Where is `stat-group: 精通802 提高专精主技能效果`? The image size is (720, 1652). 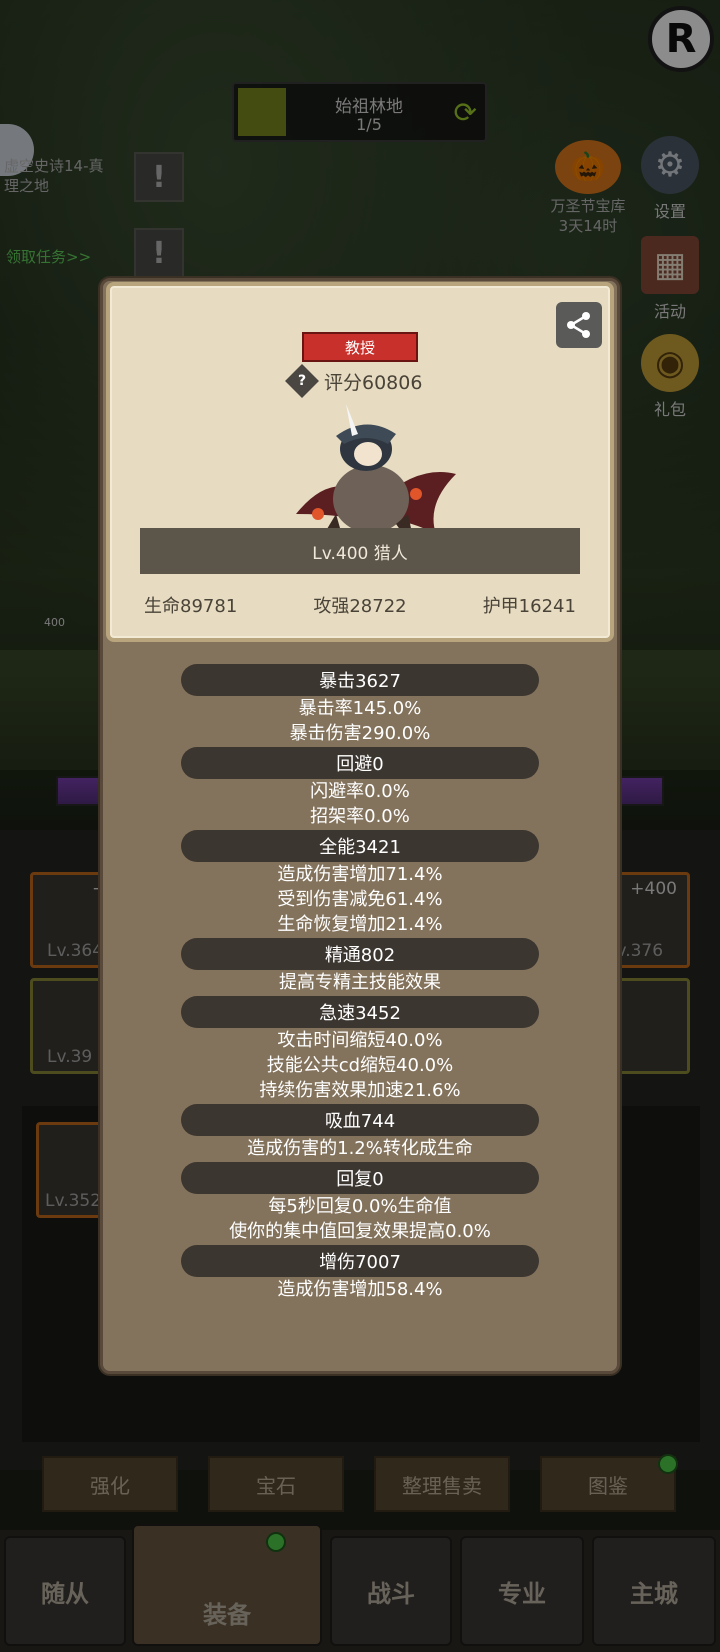 stat-group: 精通802 提高专精主技能效果 is located at coordinates (360, 966).